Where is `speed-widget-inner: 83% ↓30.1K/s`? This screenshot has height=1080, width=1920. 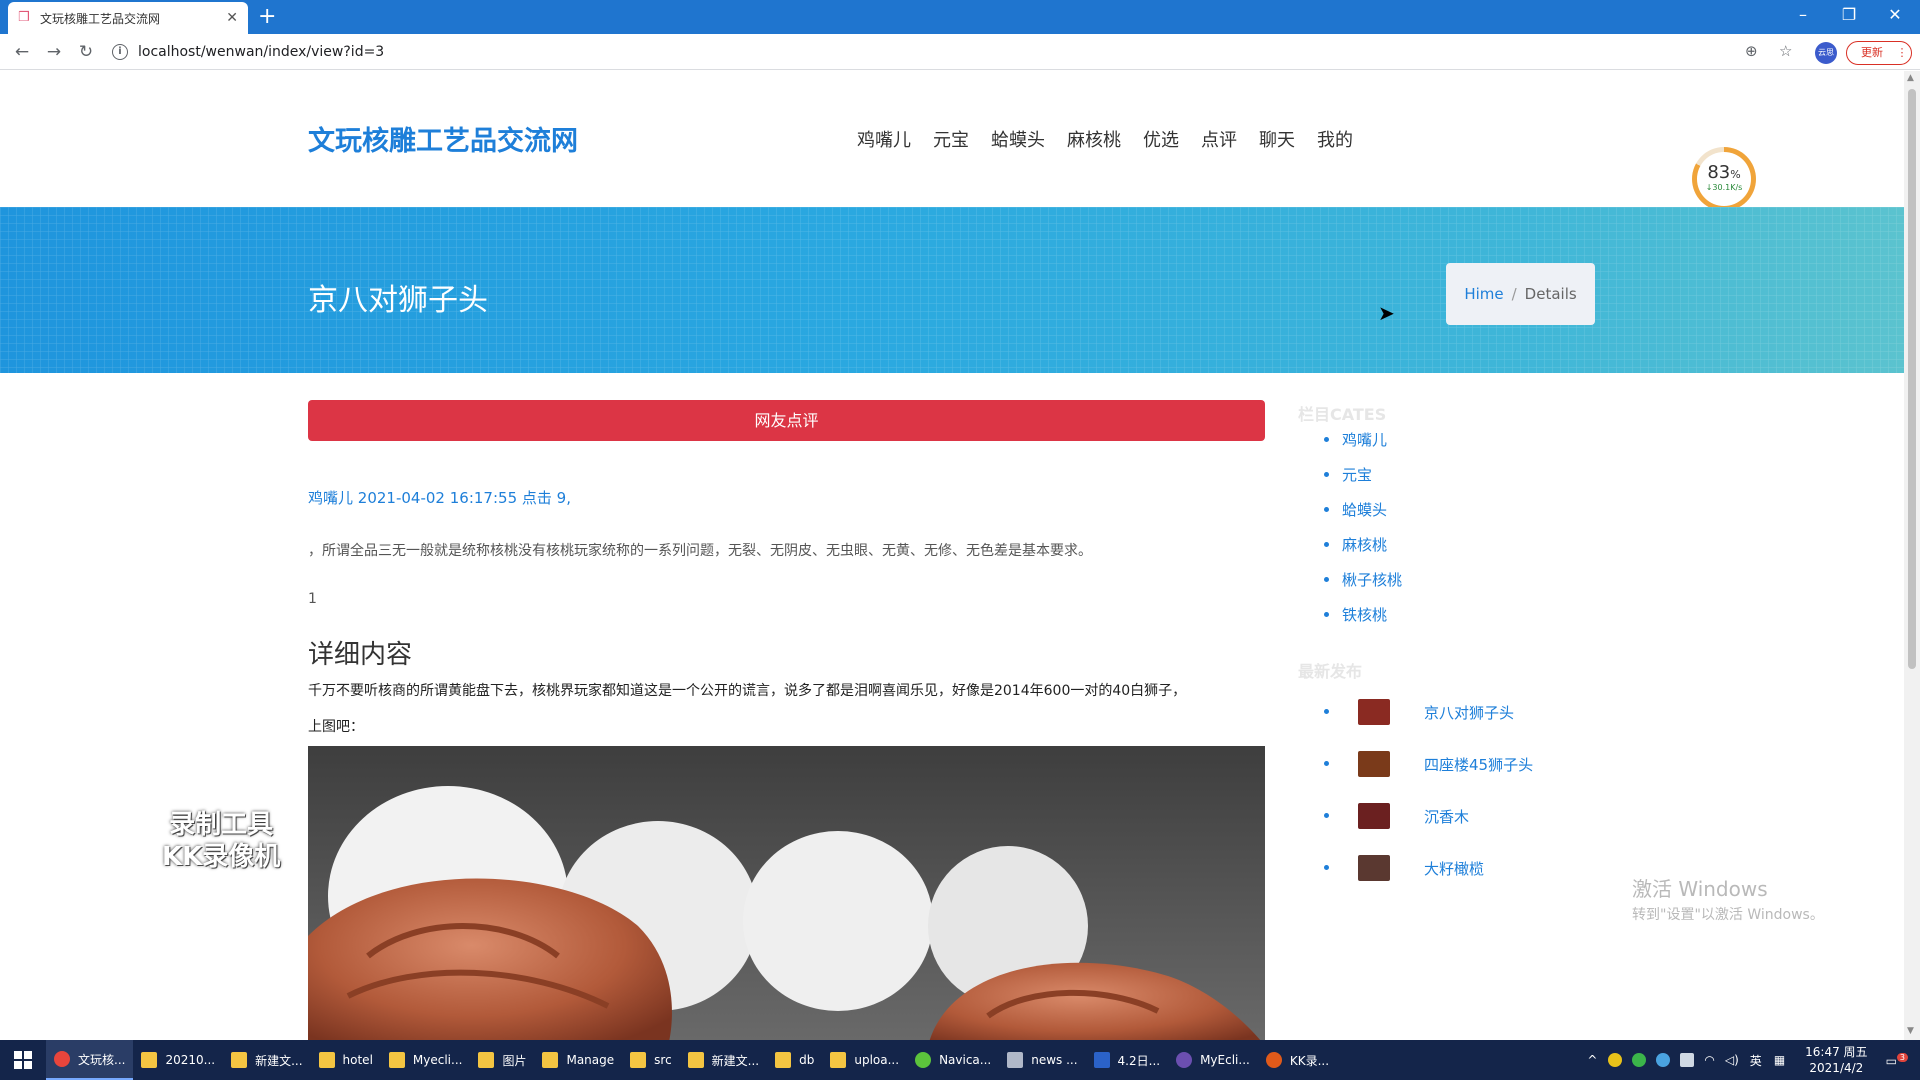
speed-widget-inner: 83% ↓30.1K/s is located at coordinates (1724, 179).